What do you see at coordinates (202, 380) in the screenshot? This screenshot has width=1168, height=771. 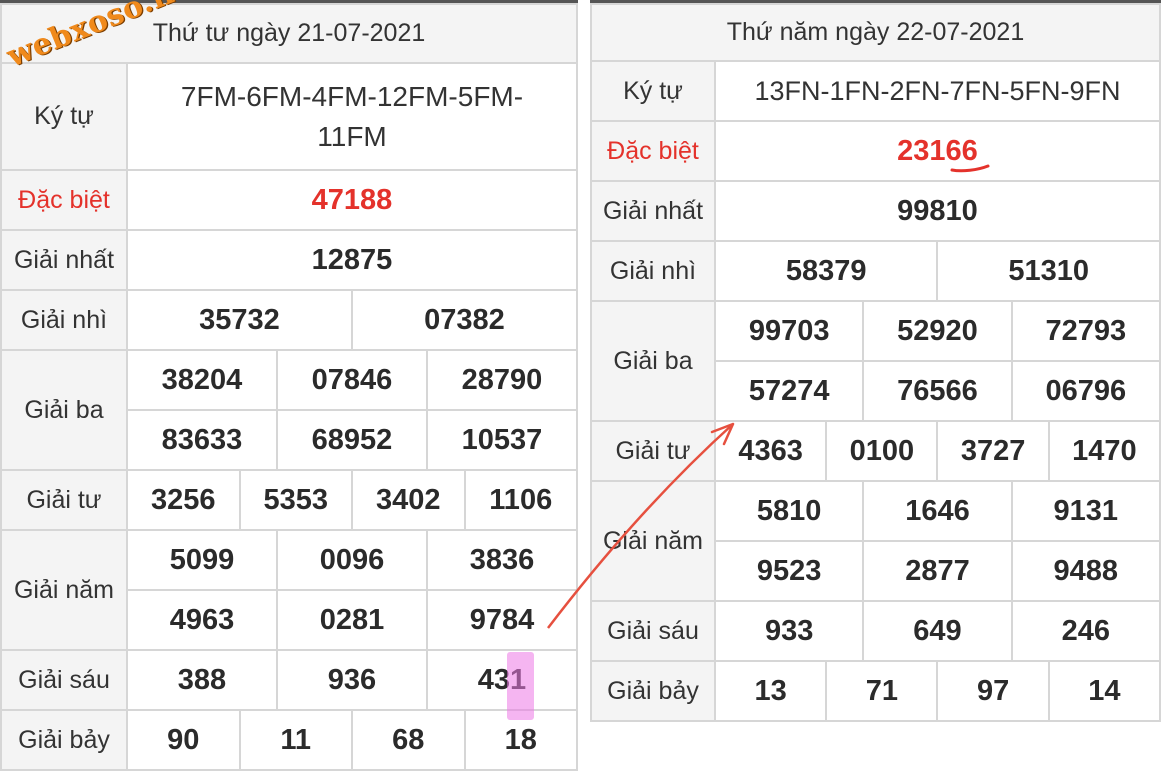 I see `giai-ba-value: 38204` at bounding box center [202, 380].